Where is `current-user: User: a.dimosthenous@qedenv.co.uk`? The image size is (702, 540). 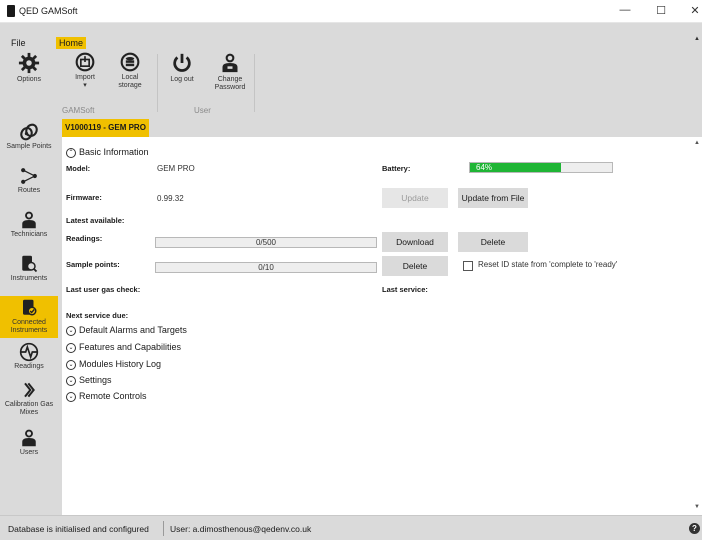 current-user: User: a.dimosthenous@qedenv.co.uk is located at coordinates (241, 529).